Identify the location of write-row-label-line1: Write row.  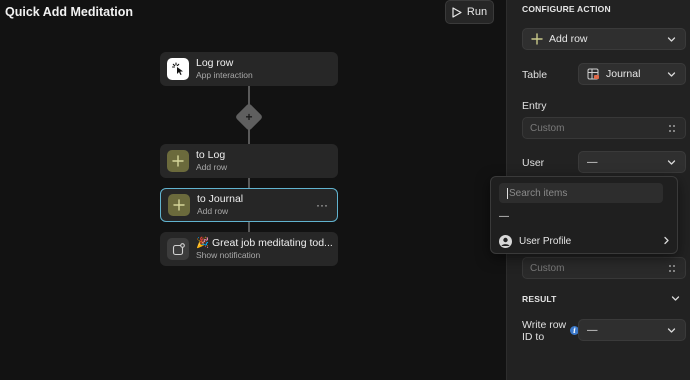
(544, 325).